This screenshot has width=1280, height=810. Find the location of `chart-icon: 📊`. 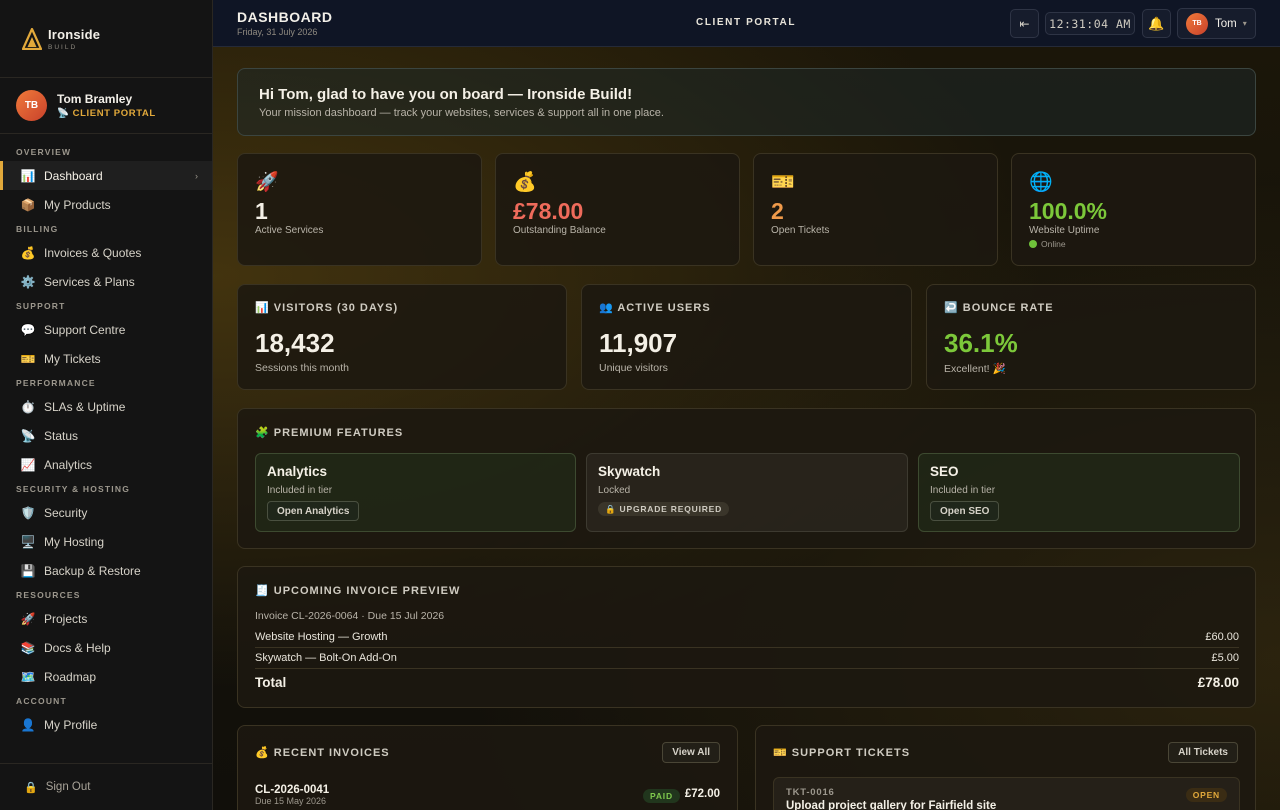

chart-icon: 📊 is located at coordinates (262, 308).